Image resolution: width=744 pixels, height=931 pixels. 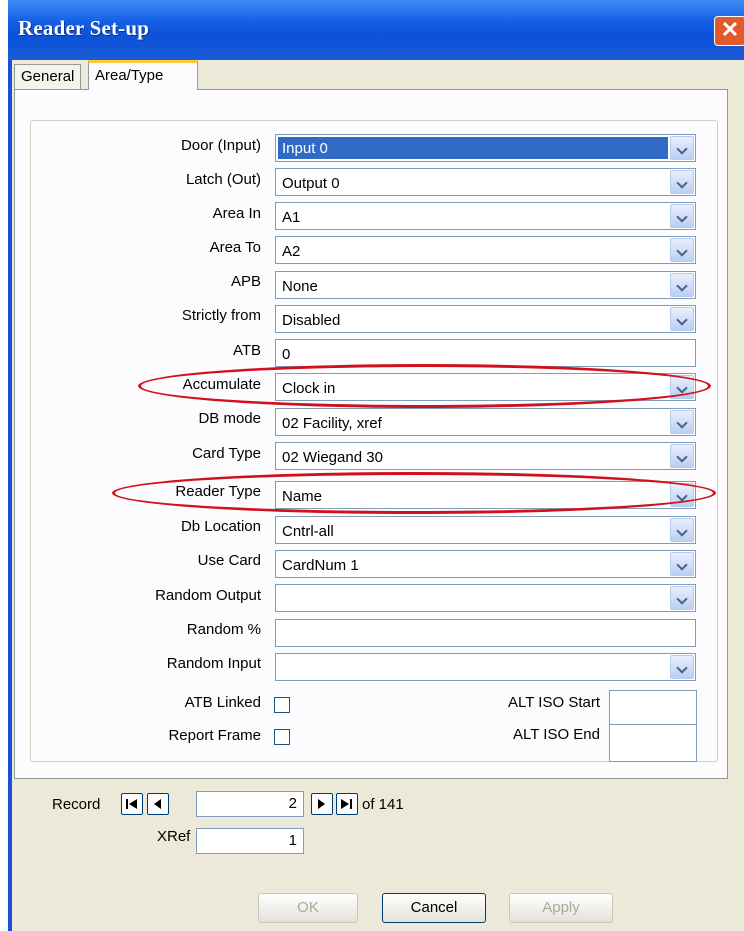 I want to click on random-percent-input, so click(x=485, y=633).